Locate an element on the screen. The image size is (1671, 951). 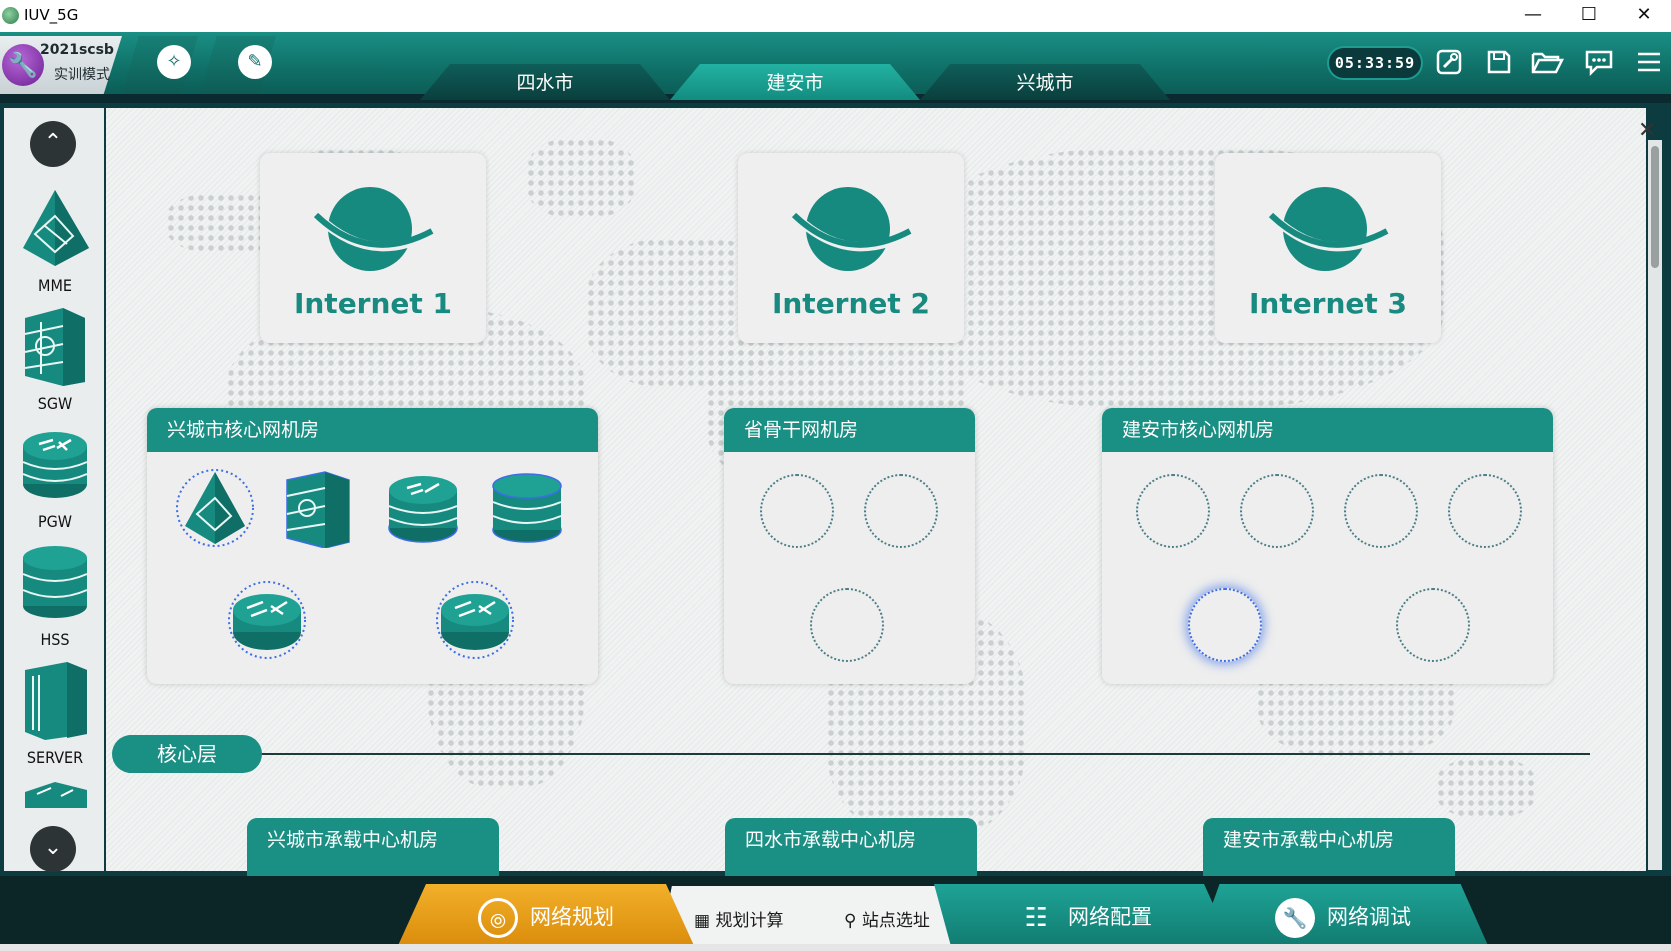
installed-mme-icon is located at coordinates (215, 508).